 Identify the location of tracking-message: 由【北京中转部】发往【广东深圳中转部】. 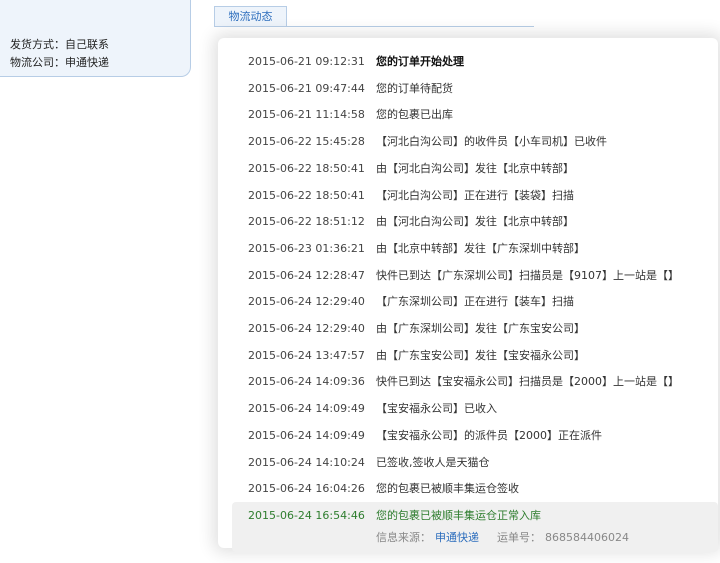
(480, 248).